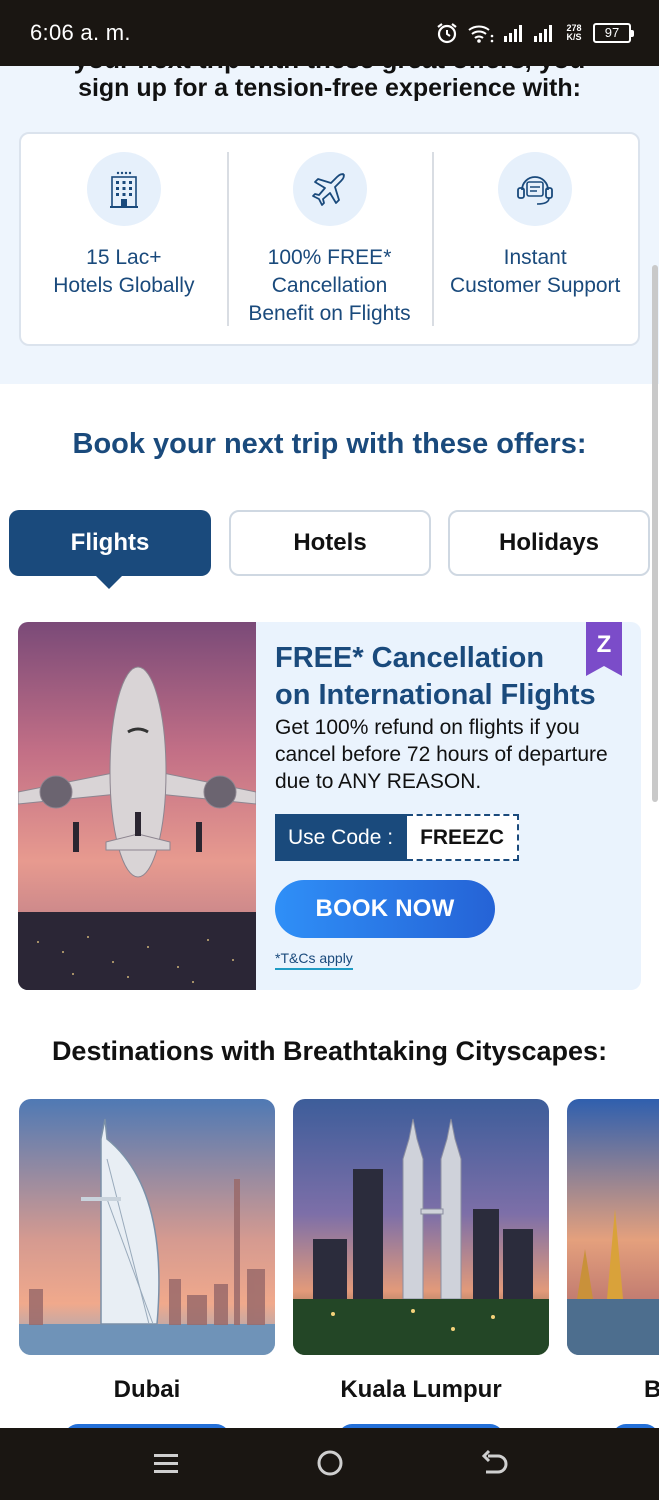 This screenshot has width=659, height=1500. I want to click on z-badge-icon: Z, so click(604, 649).